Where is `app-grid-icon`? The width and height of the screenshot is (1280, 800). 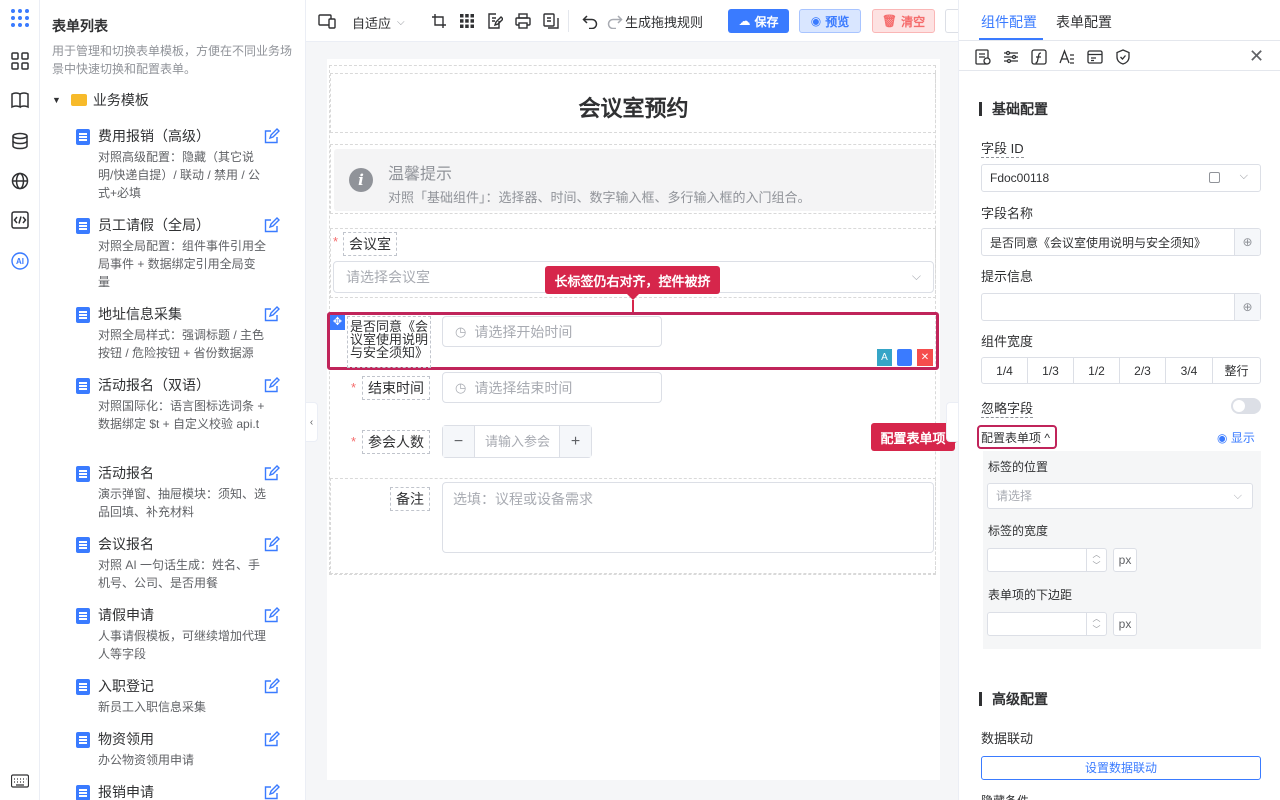
app-grid-icon is located at coordinates (20, 18).